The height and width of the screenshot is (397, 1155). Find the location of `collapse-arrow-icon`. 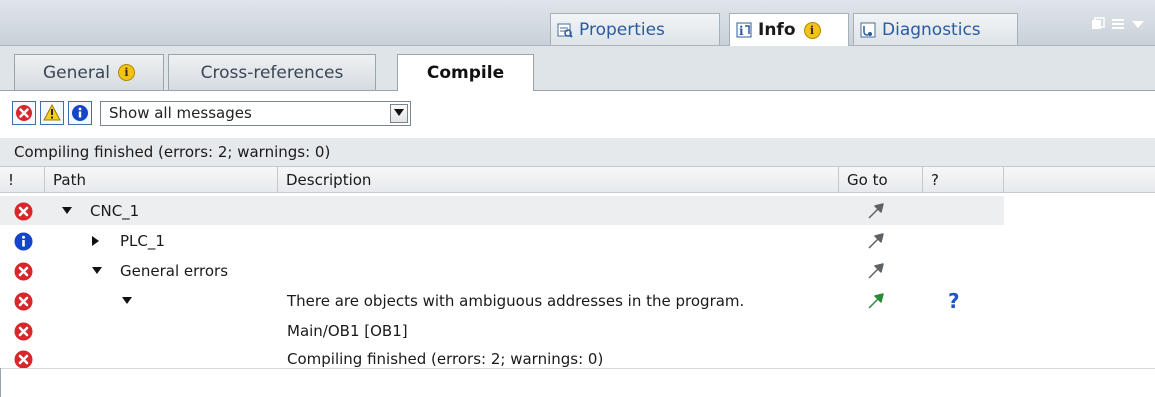

collapse-arrow-icon is located at coordinates (1138, 26).